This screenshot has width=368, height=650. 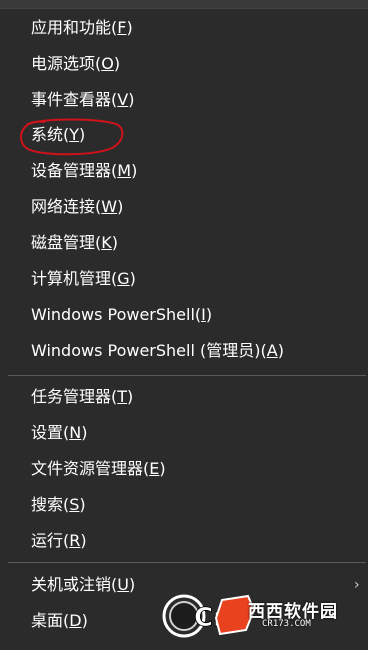 I want to click on menu-item-settings: 设置(N), so click(x=59, y=433).